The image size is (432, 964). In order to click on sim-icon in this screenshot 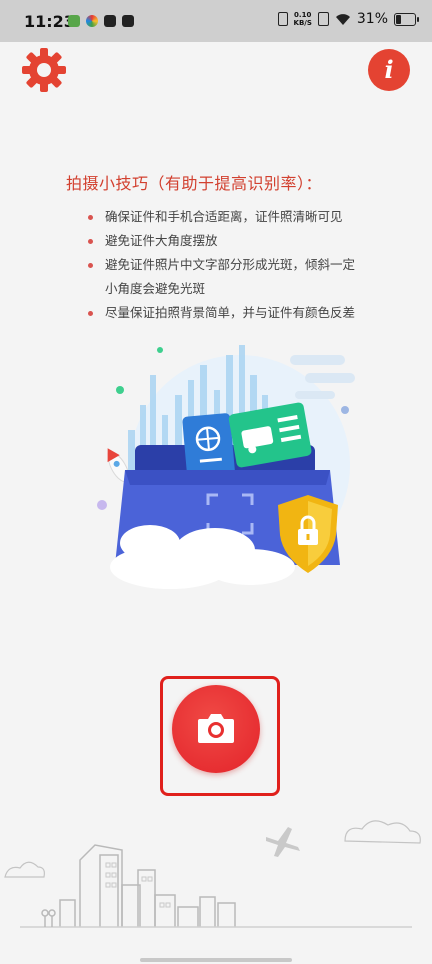, I will do `click(323, 19)`.